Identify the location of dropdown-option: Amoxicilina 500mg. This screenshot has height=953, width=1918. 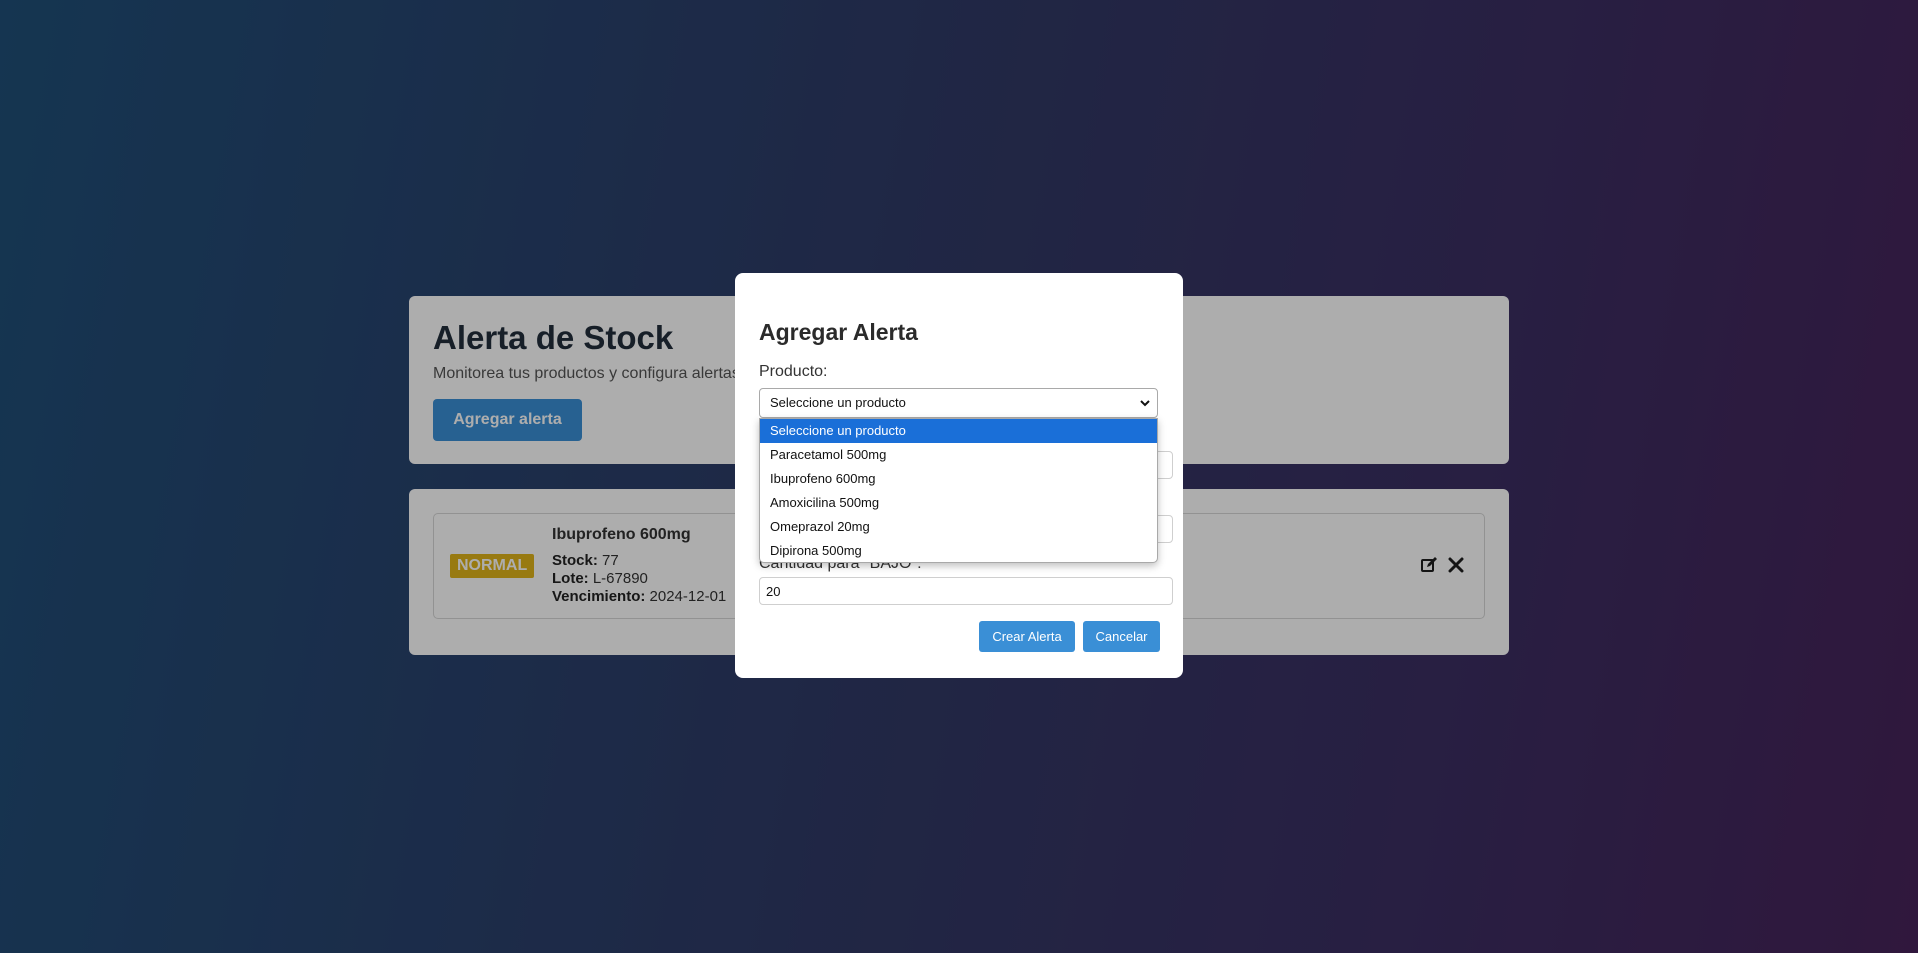
(958, 503).